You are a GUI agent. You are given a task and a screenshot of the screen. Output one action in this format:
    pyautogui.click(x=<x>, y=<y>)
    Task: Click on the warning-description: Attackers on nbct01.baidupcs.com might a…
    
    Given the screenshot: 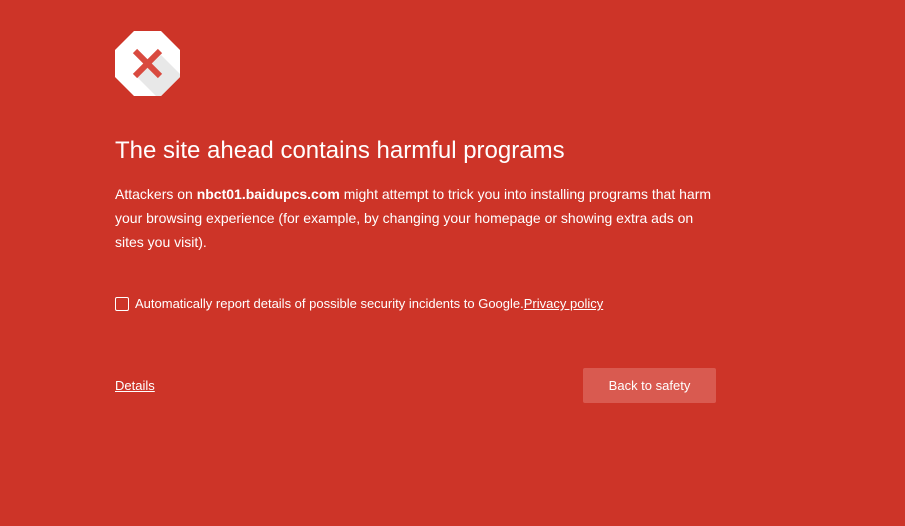 What is the action you would take?
    pyautogui.click(x=415, y=218)
    